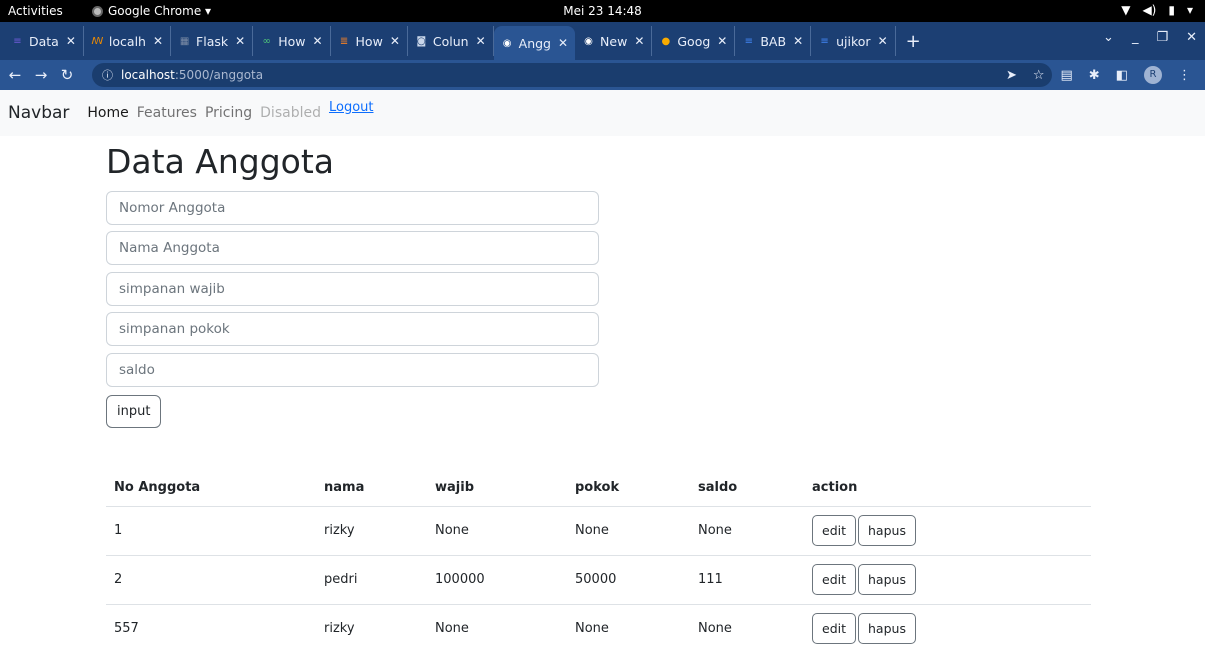 The image size is (1205, 651). What do you see at coordinates (497, 488) in the screenshot?
I see `header-wajib: wajib` at bounding box center [497, 488].